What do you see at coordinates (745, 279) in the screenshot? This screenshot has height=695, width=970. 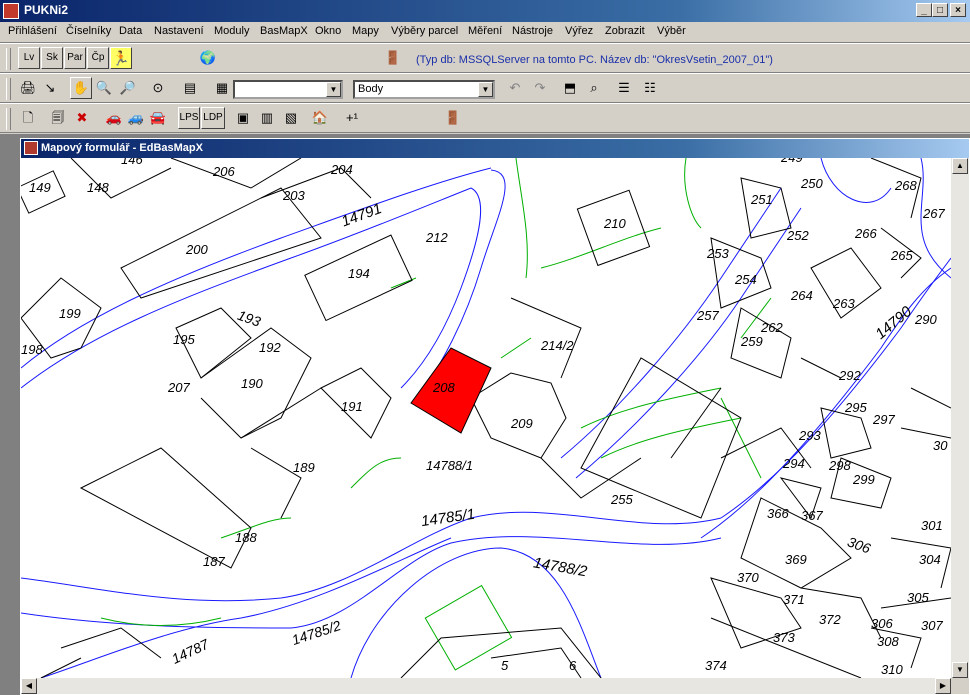 I see `parcel-label: 254` at bounding box center [745, 279].